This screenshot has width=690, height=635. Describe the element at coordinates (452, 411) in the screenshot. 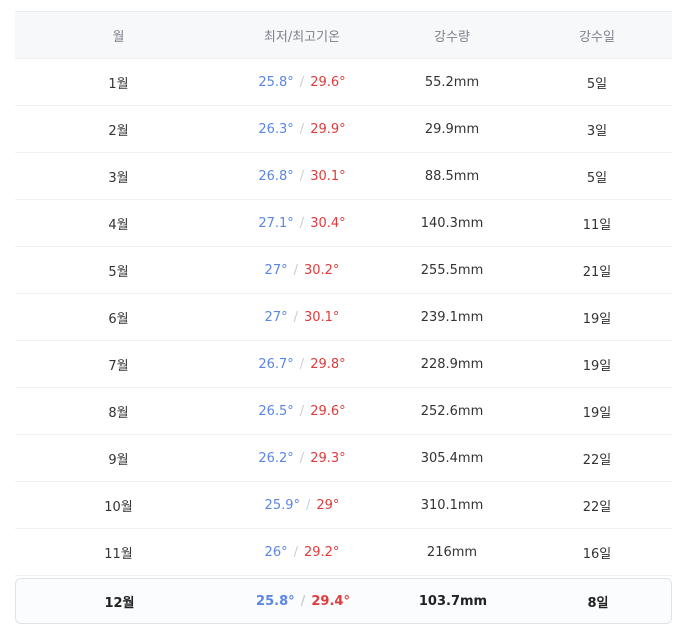

I see `cell-precipitation: 252.6mm` at that location.